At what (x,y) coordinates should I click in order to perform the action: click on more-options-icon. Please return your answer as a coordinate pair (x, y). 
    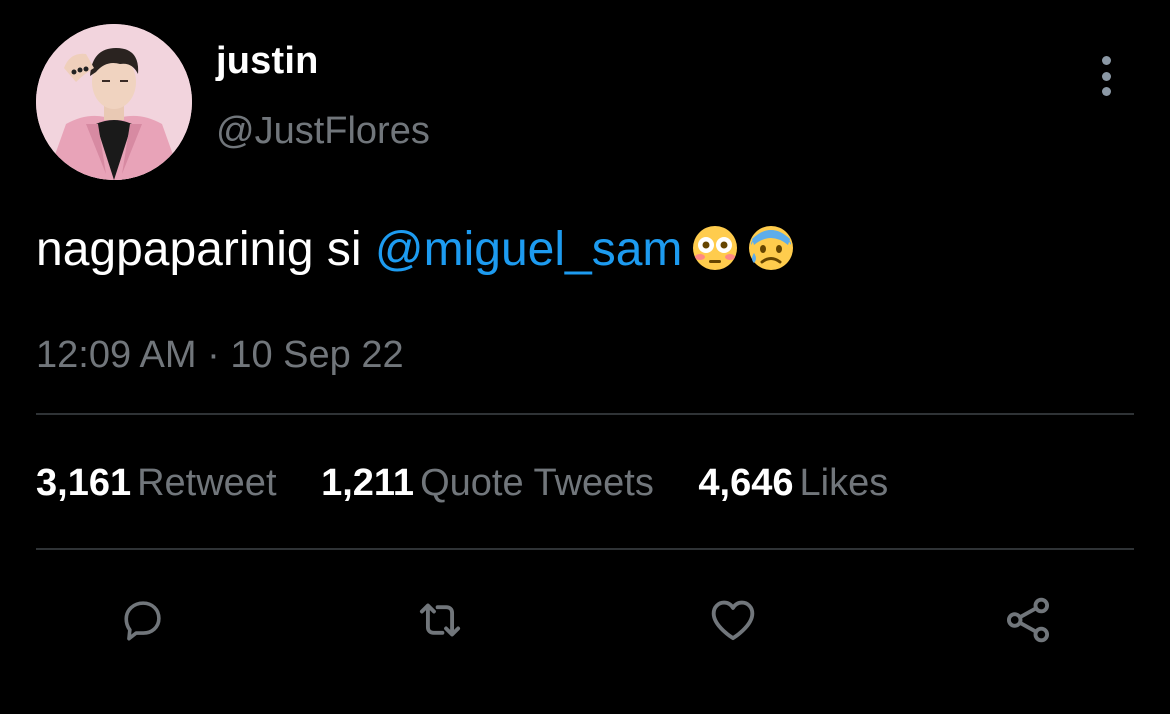
    Looking at the image, I should click on (1106, 60).